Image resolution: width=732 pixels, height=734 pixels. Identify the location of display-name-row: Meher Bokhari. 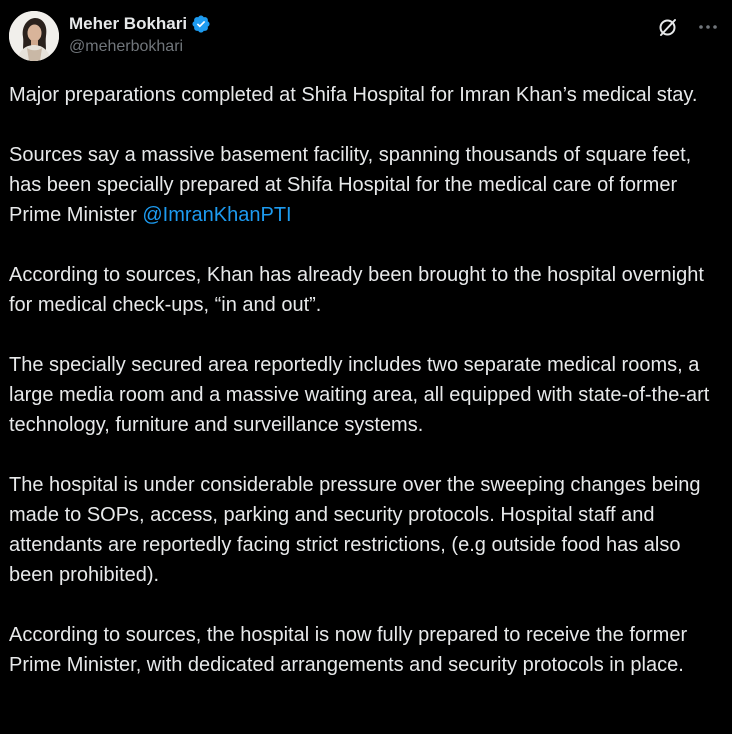
(140, 24).